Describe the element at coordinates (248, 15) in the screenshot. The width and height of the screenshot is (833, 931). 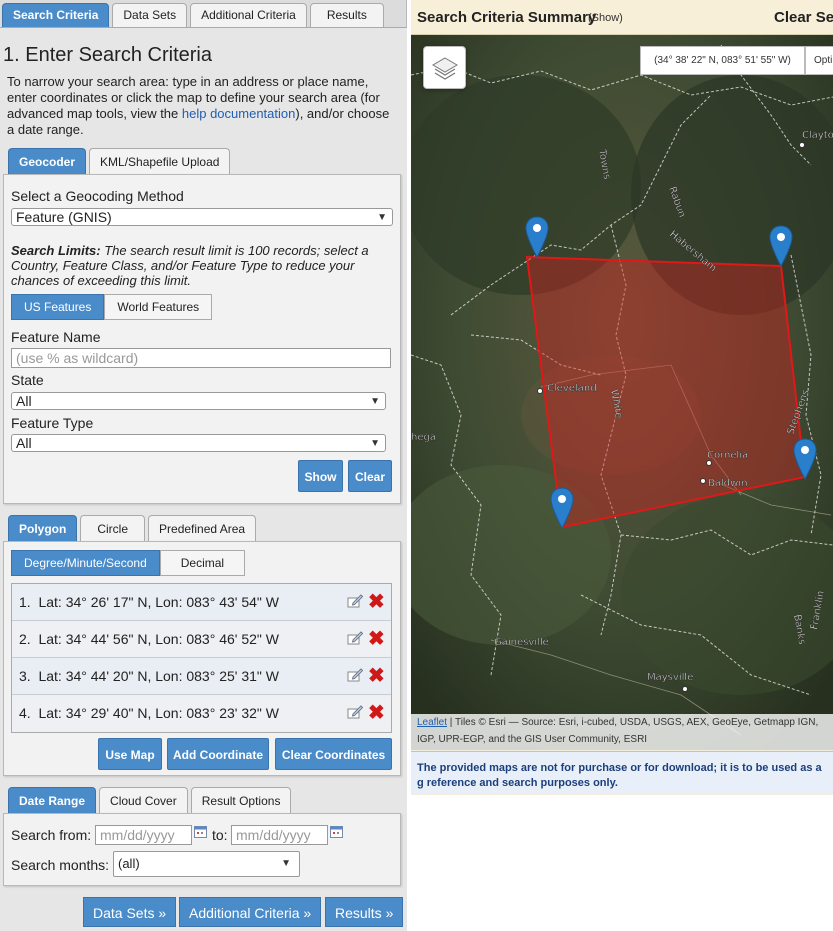
I see `tab-additional-criteria: Additional Criteria` at that location.